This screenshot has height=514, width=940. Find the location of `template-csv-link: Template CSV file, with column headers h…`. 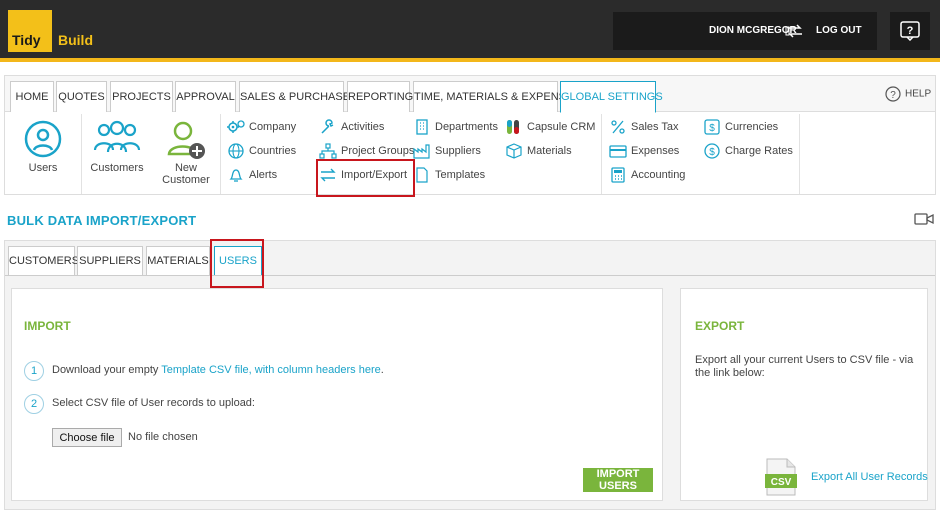

template-csv-link: Template CSV file, with column headers h… is located at coordinates (271, 370).